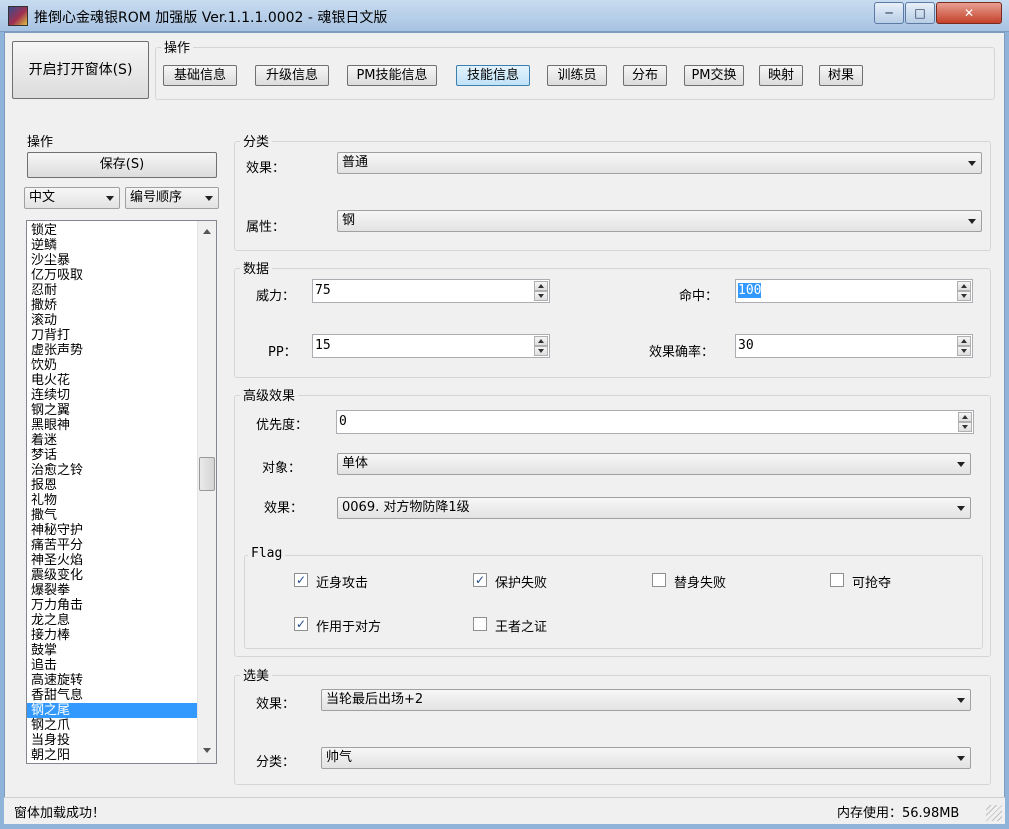  I want to click on minimize-button: ─, so click(889, 13).